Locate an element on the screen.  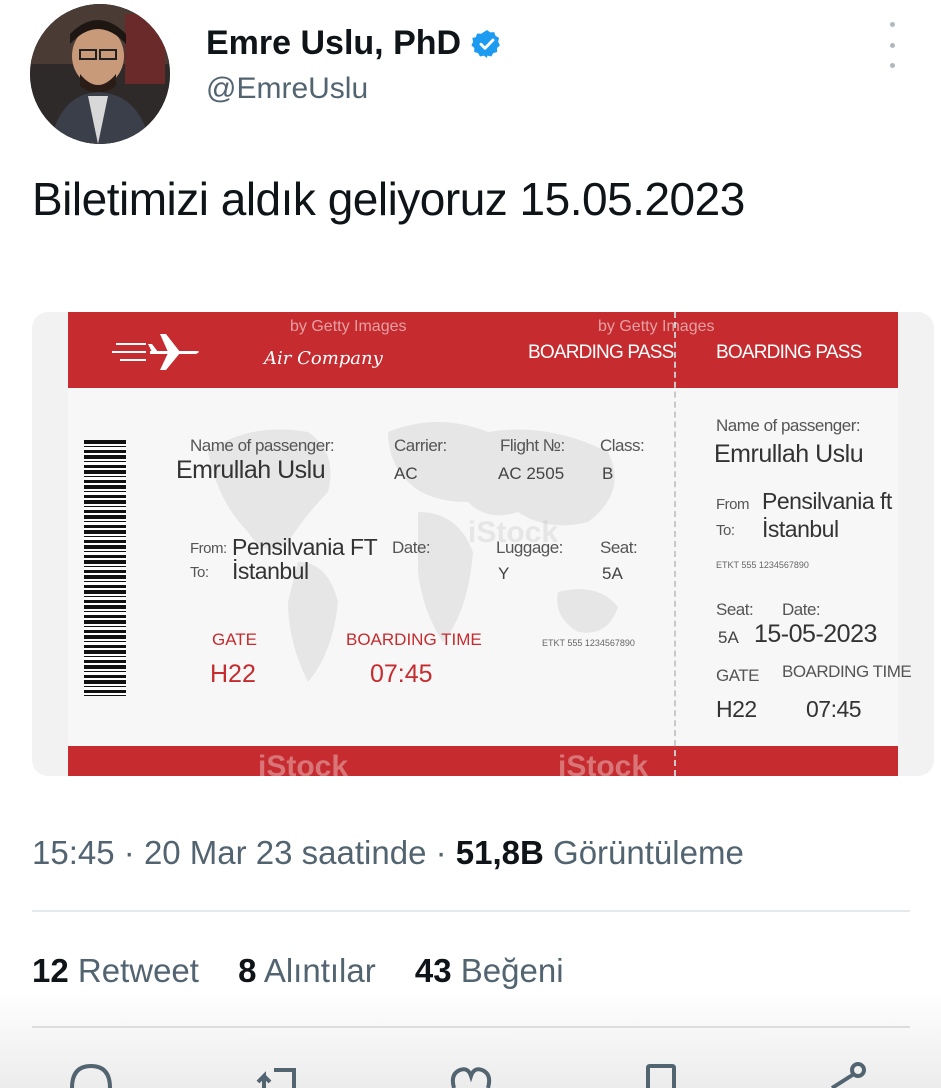
boarding-pass-label: BOARDING PASS is located at coordinates (601, 352).